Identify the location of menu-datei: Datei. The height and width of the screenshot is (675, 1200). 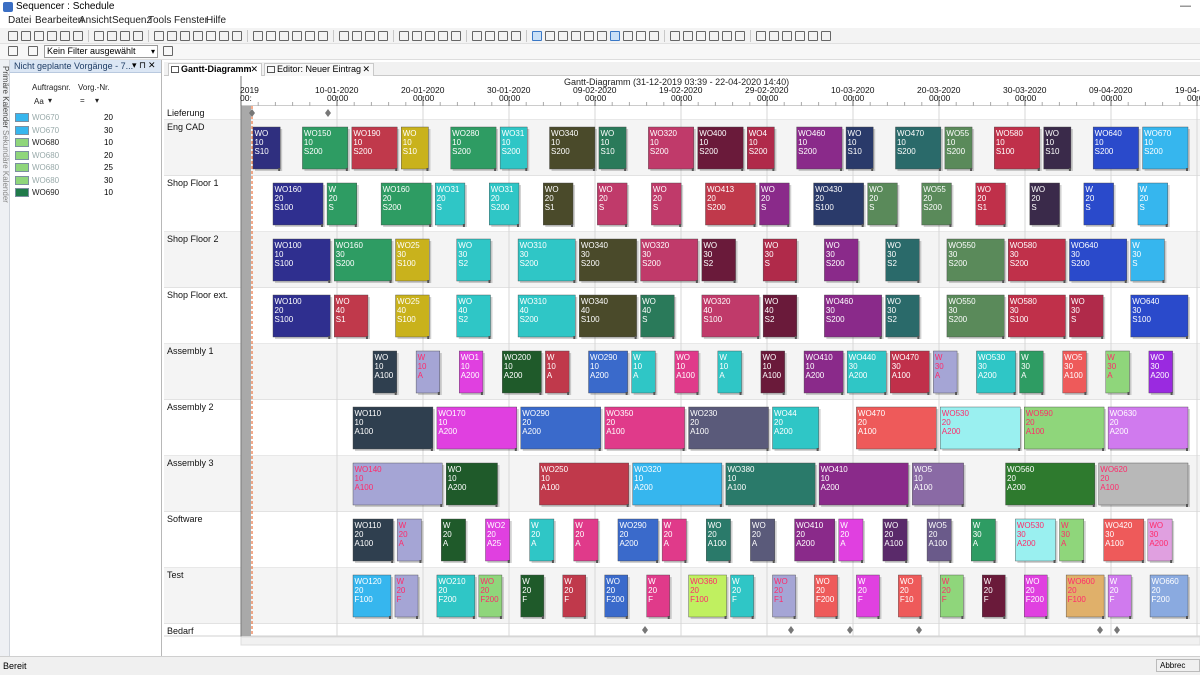
(19, 20).